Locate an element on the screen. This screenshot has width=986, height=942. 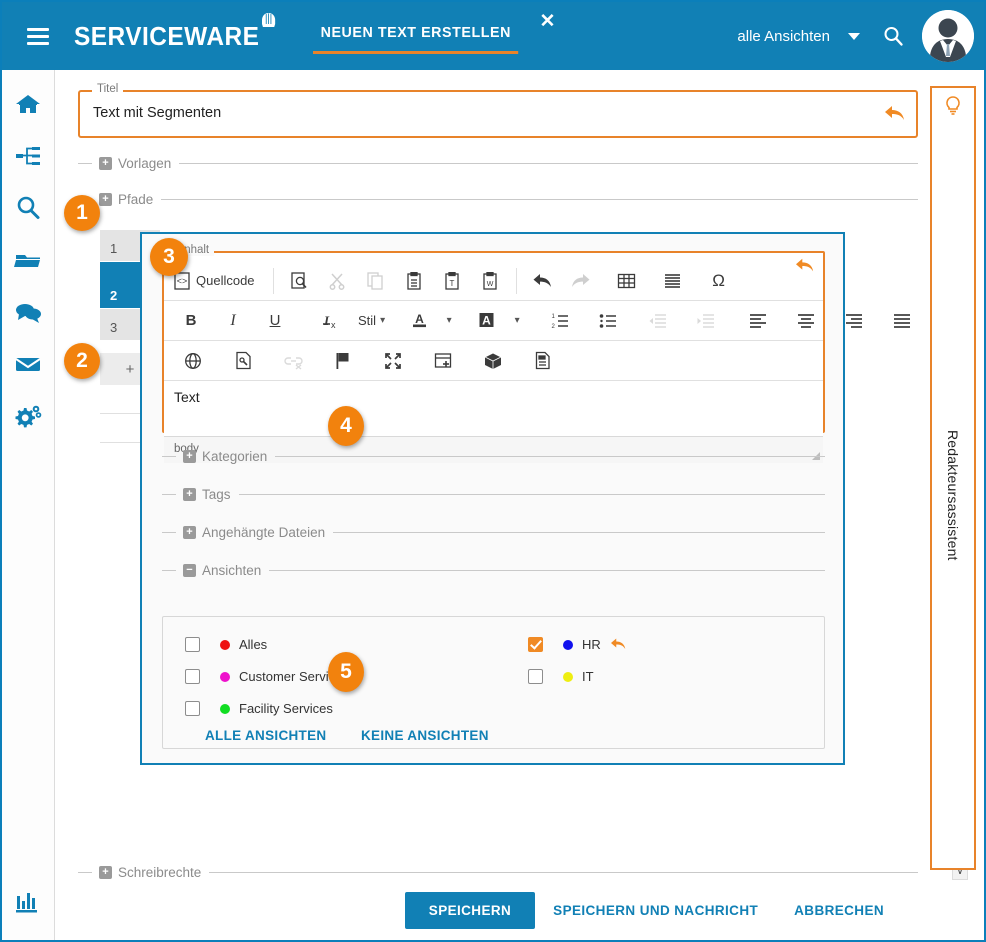
omega-label: Ω is located at coordinates (718, 280).